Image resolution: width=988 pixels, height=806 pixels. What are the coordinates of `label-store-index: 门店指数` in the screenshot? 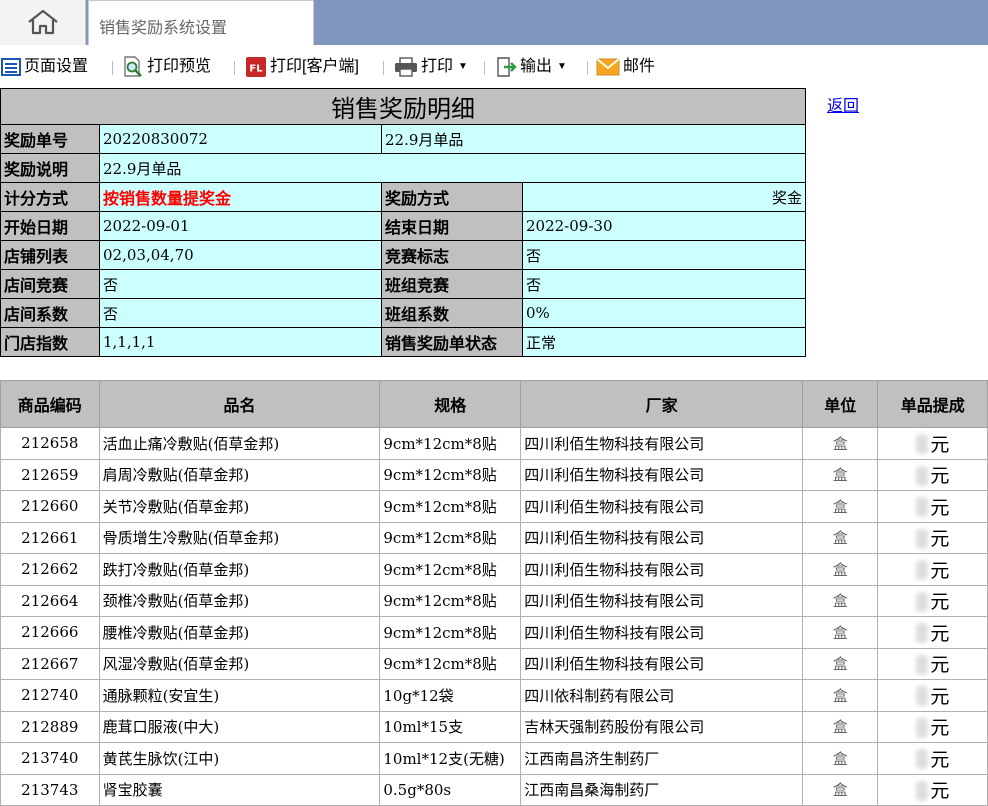 It's located at (50, 342).